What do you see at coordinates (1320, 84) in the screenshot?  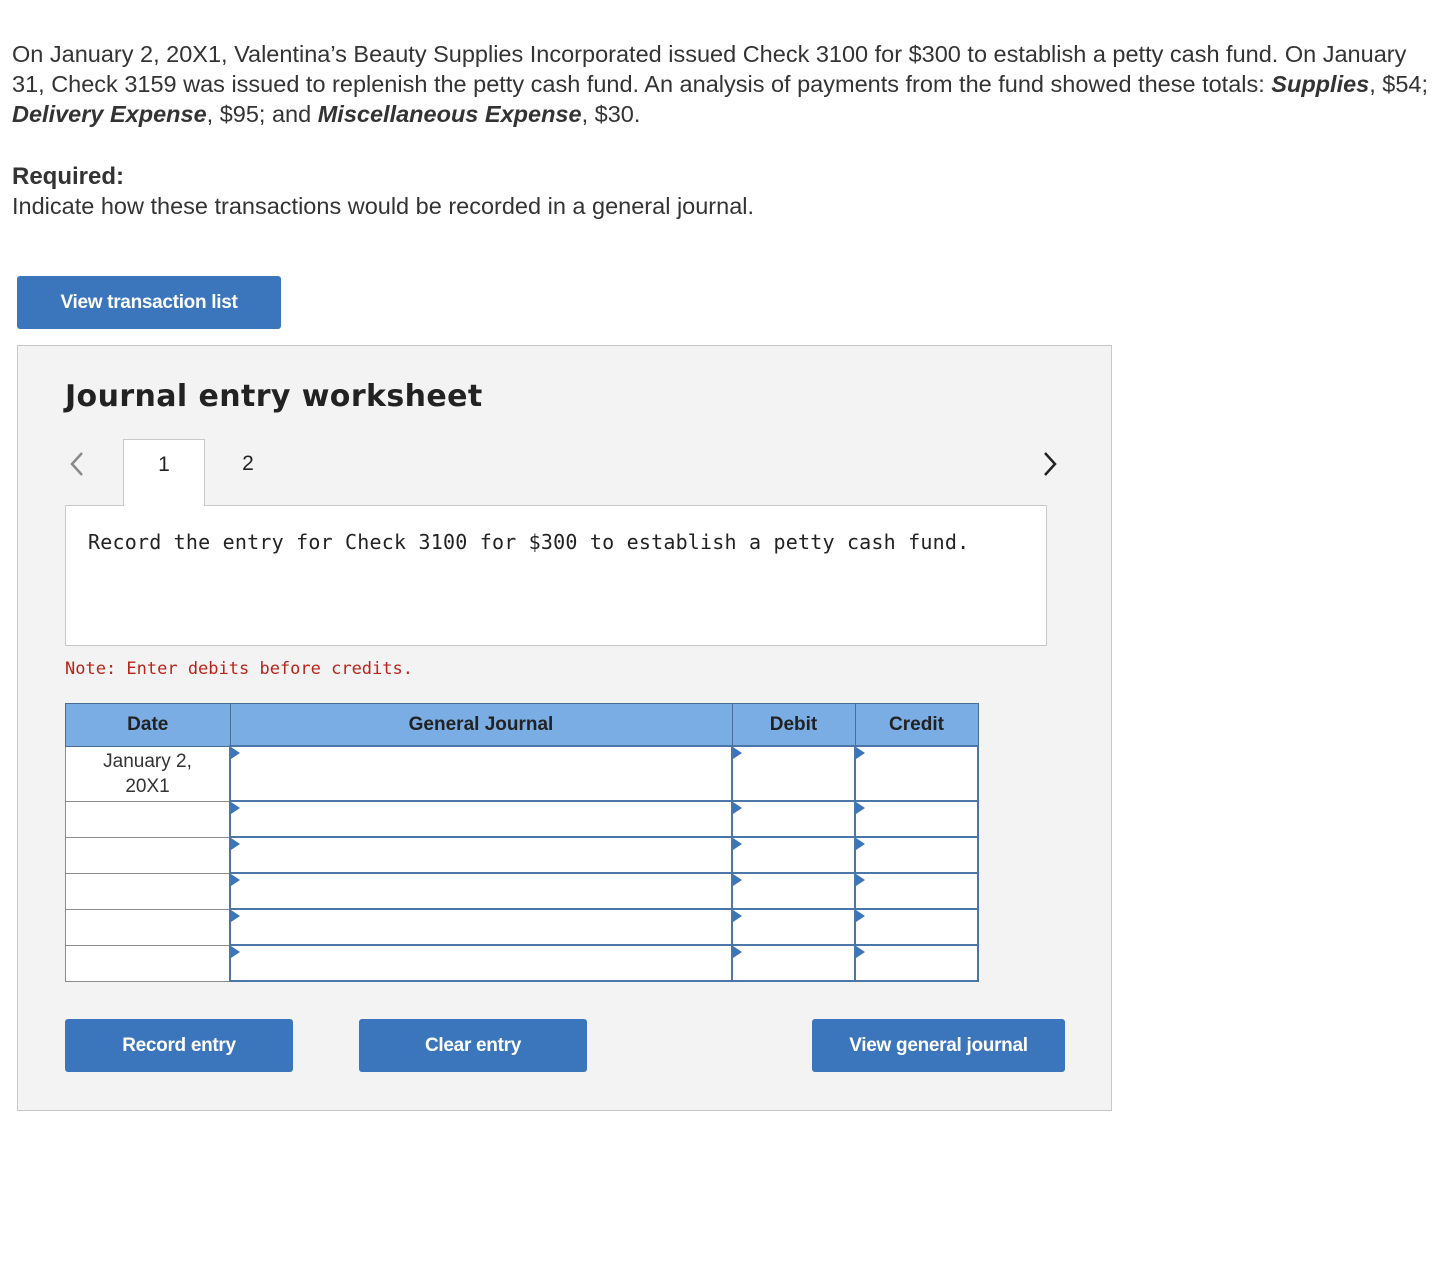 I see `account-supplies: Supplies` at bounding box center [1320, 84].